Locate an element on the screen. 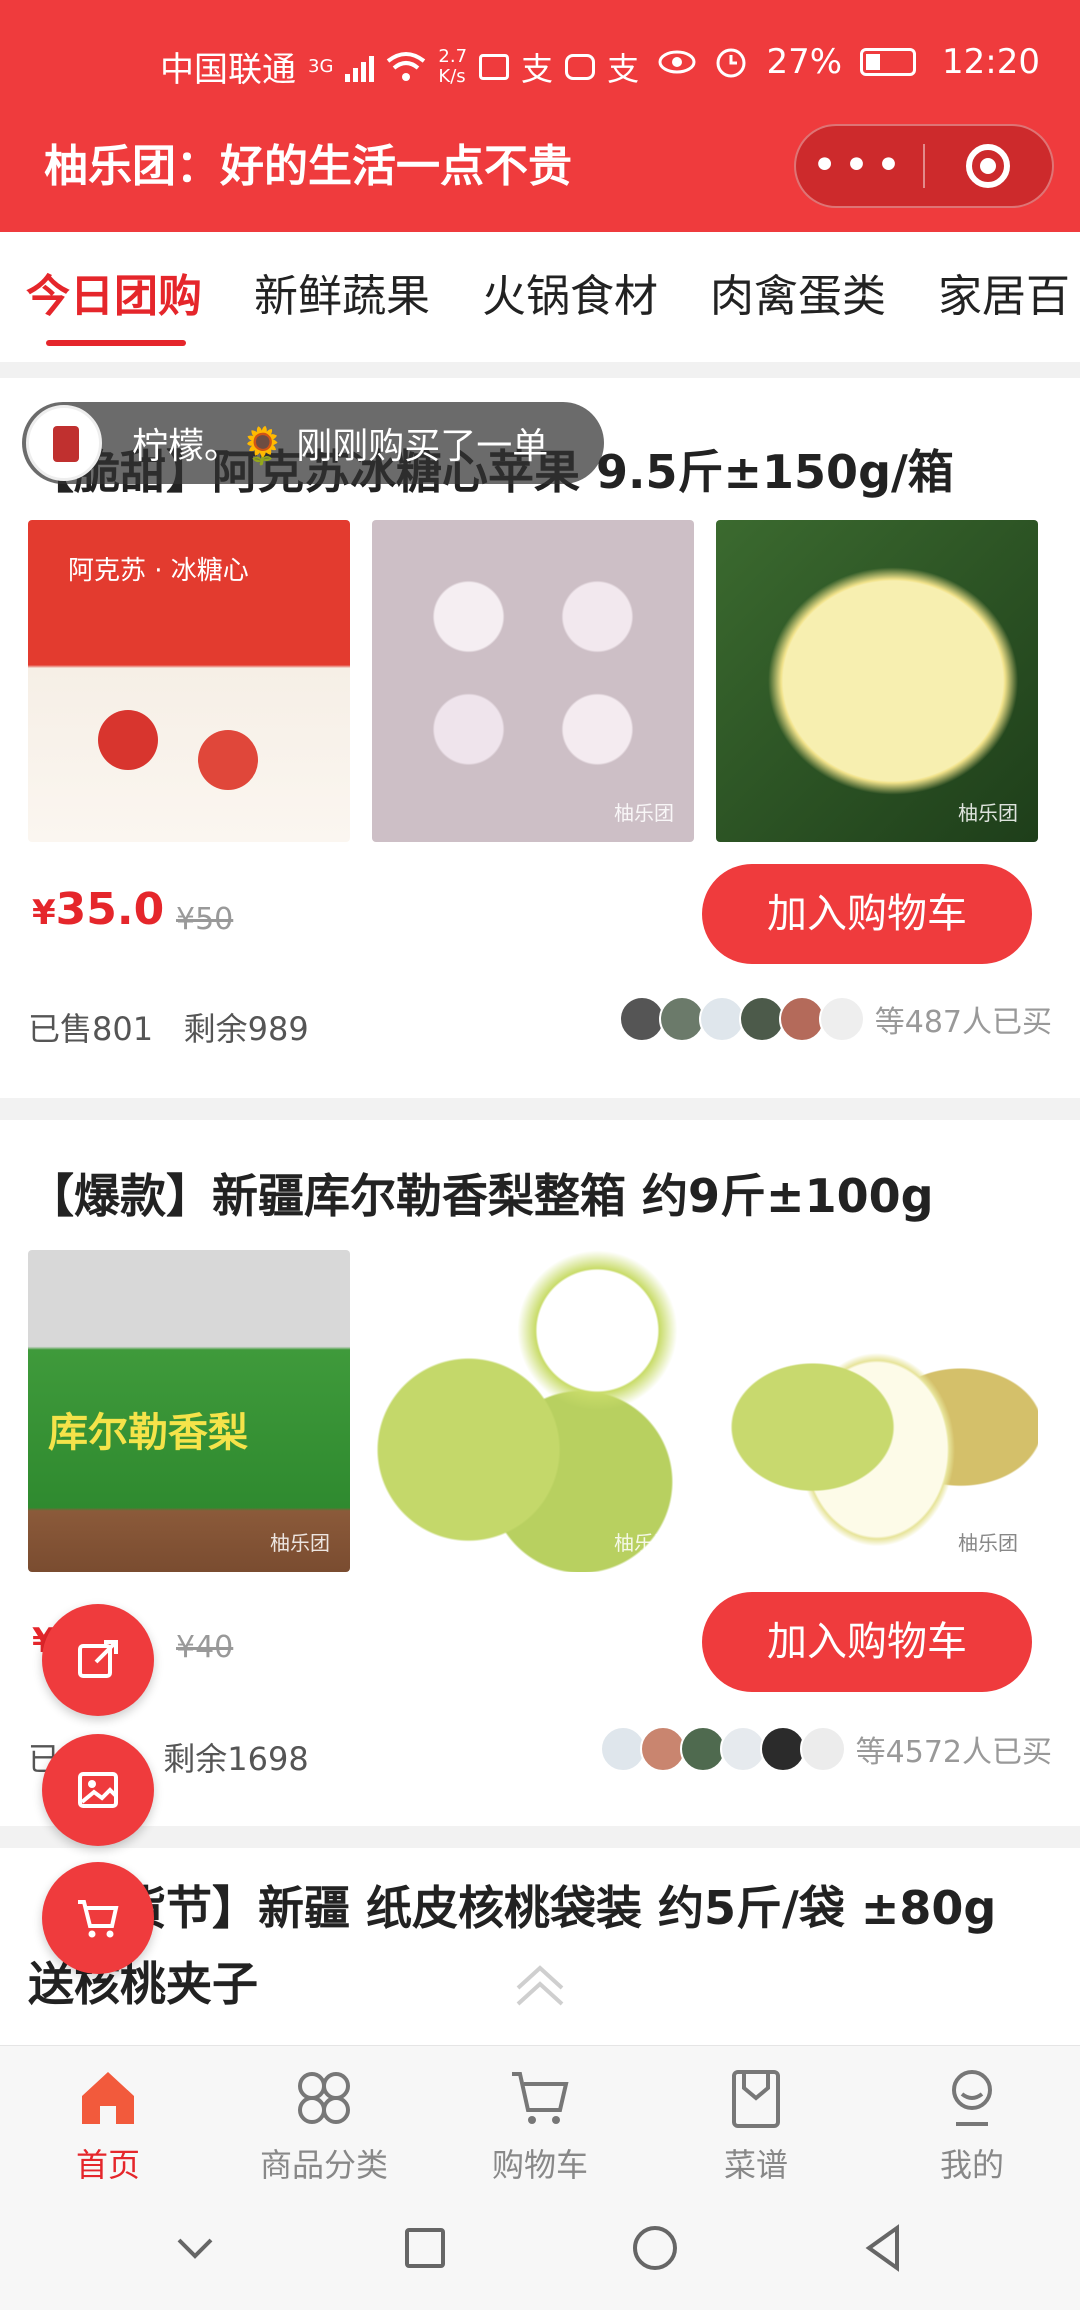  buyers-count: 等4572人已买 is located at coordinates (953, 1752).